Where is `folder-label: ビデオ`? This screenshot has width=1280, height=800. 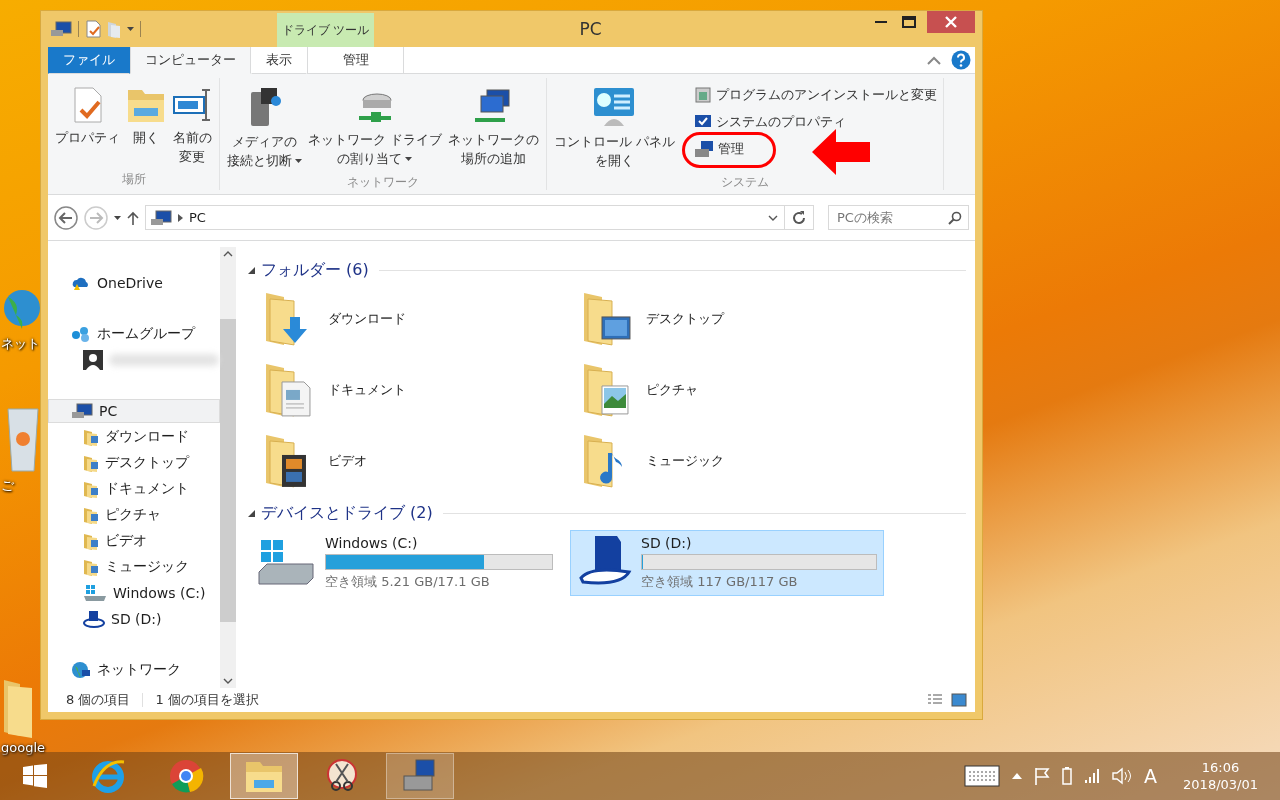 folder-label: ビデオ is located at coordinates (347, 460).